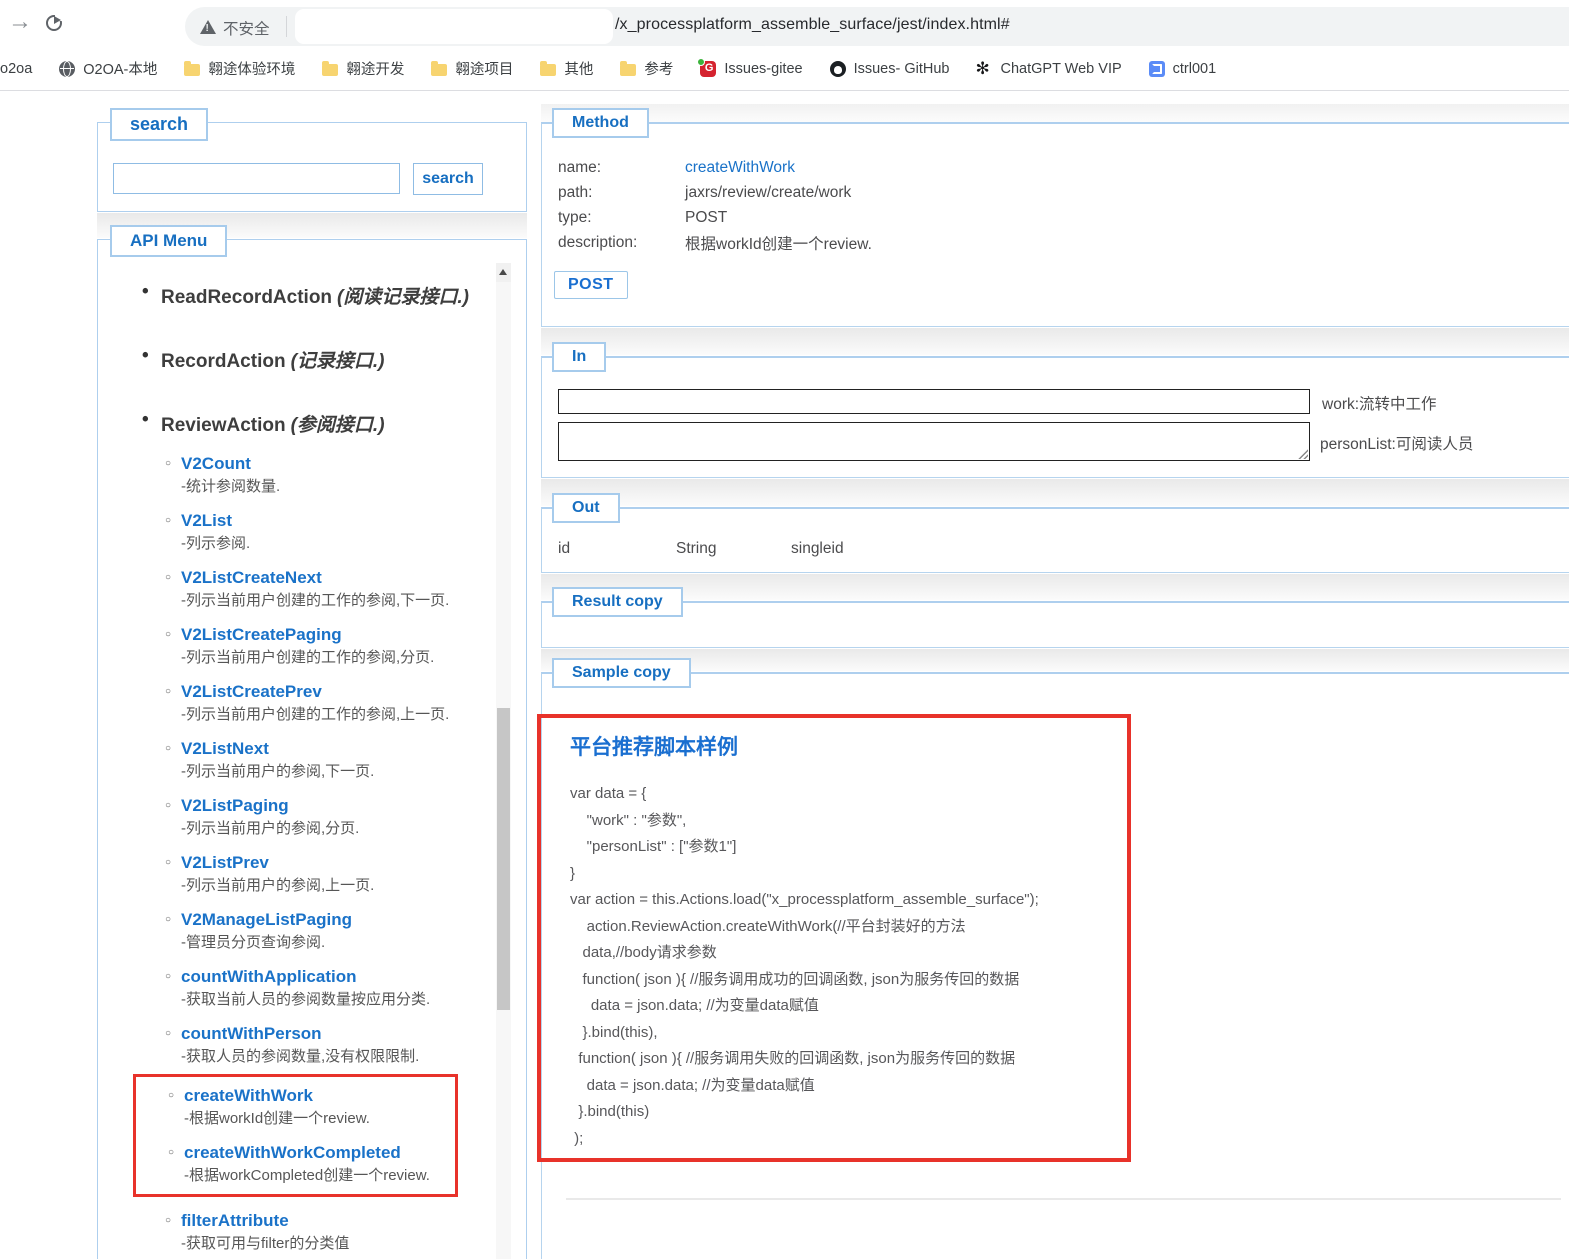 This screenshot has width=1569, height=1259. What do you see at coordinates (225, 863) in the screenshot?
I see `api-method-link: V2ListPrev` at bounding box center [225, 863].